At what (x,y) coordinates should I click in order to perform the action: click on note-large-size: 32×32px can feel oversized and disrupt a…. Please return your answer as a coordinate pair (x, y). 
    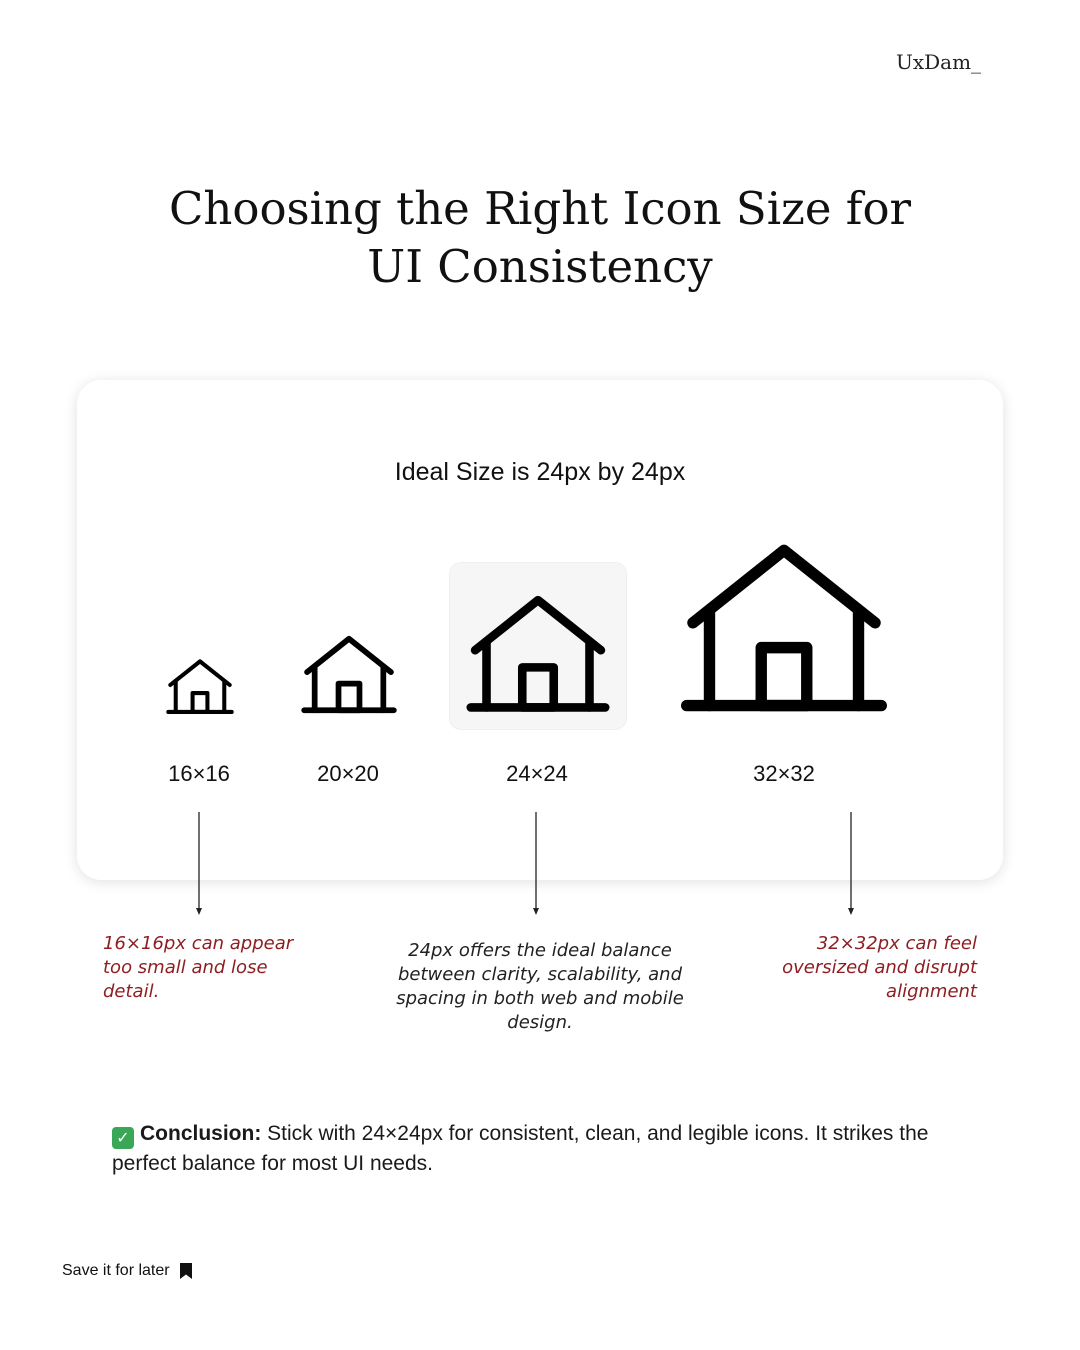
    Looking at the image, I should click on (879, 967).